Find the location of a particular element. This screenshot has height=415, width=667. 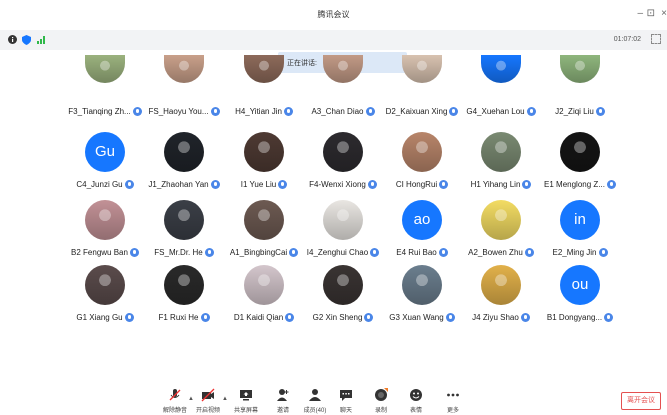

avatar: Gu is located at coordinates (105, 152).